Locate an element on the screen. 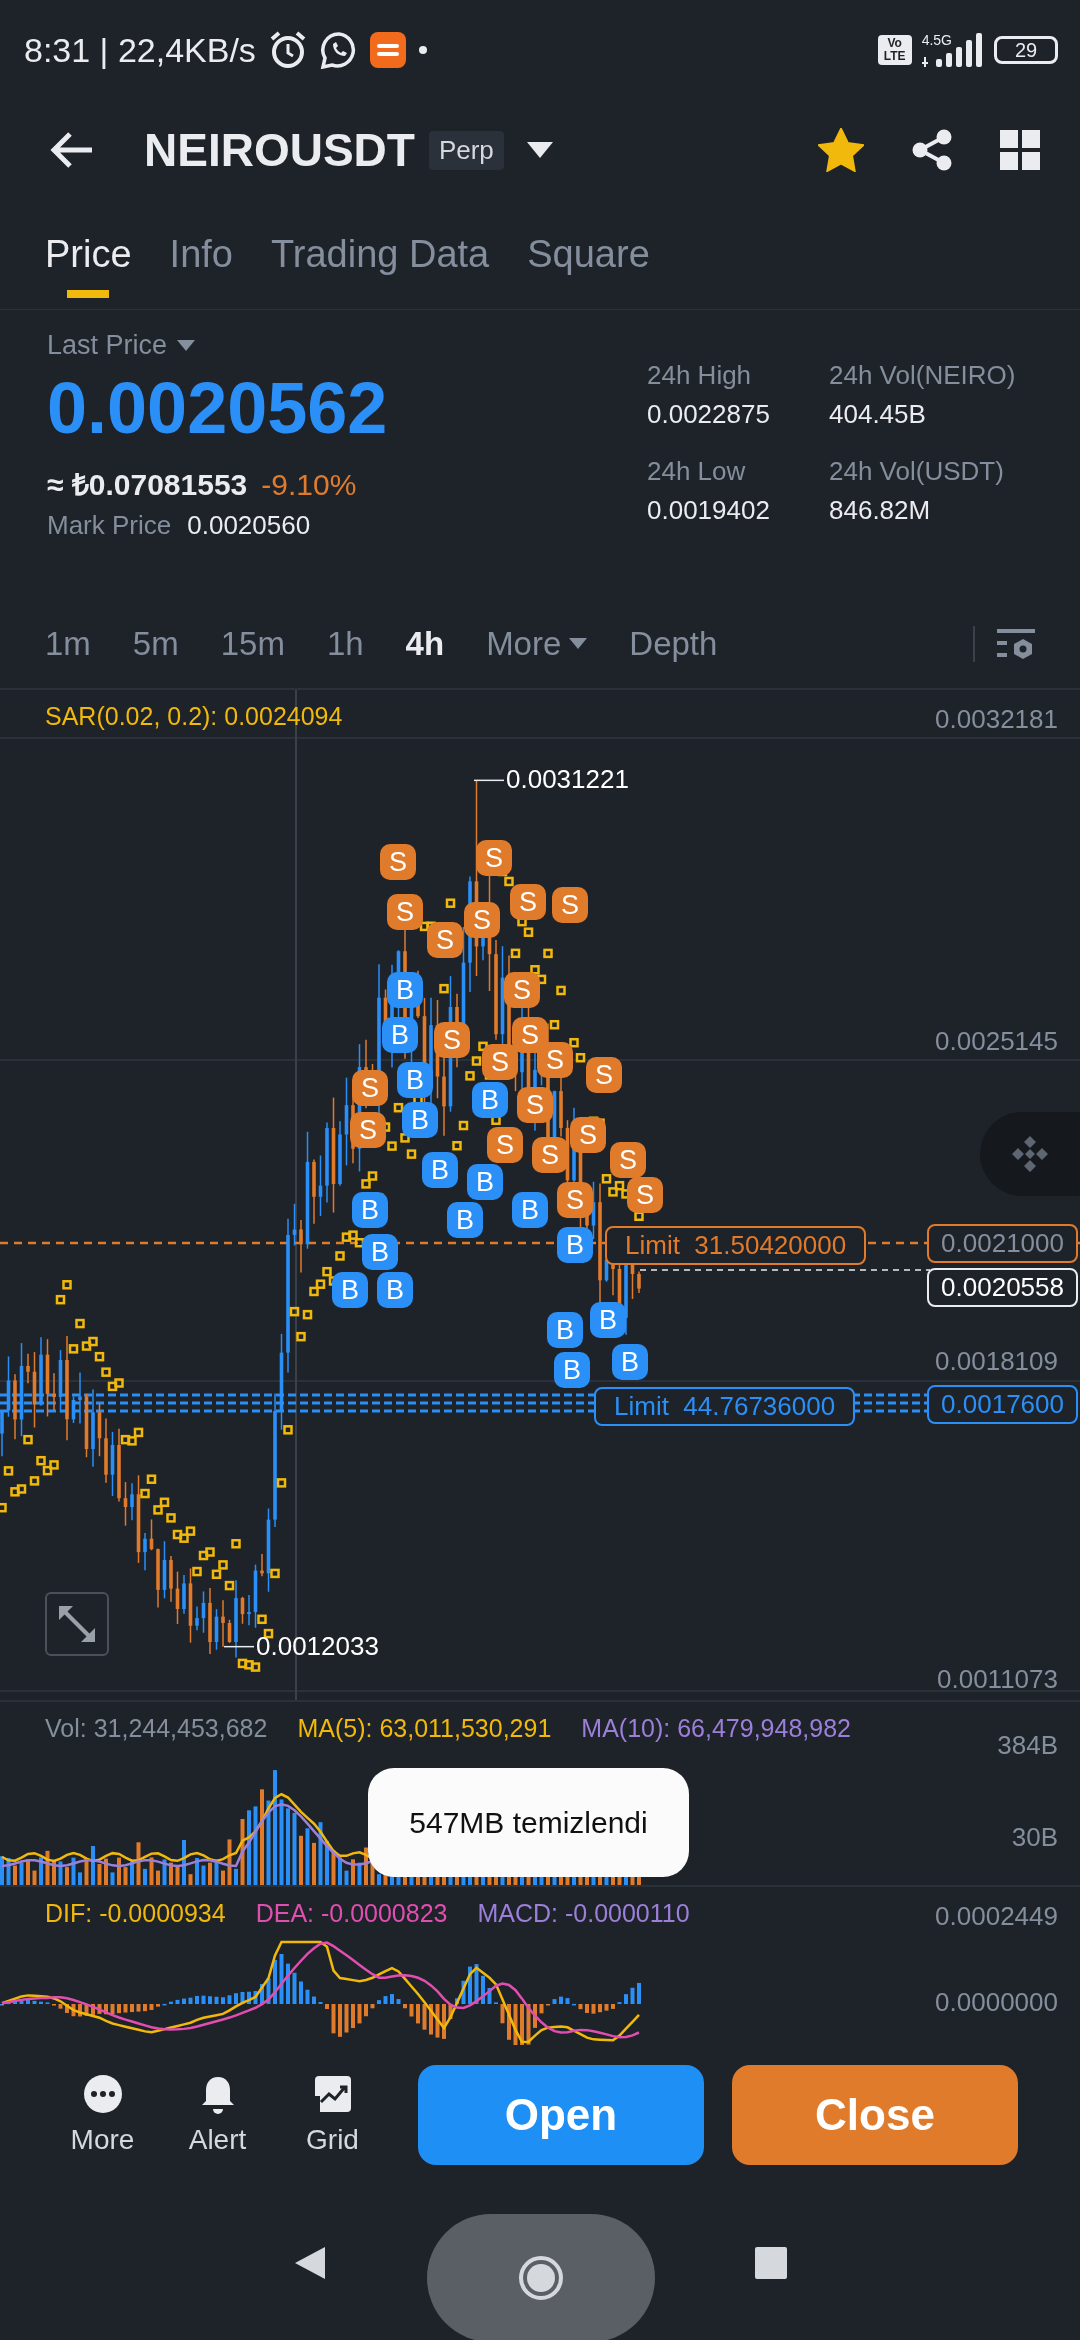  indicator-legend: DEA: -0.0000823 is located at coordinates (351, 1913).